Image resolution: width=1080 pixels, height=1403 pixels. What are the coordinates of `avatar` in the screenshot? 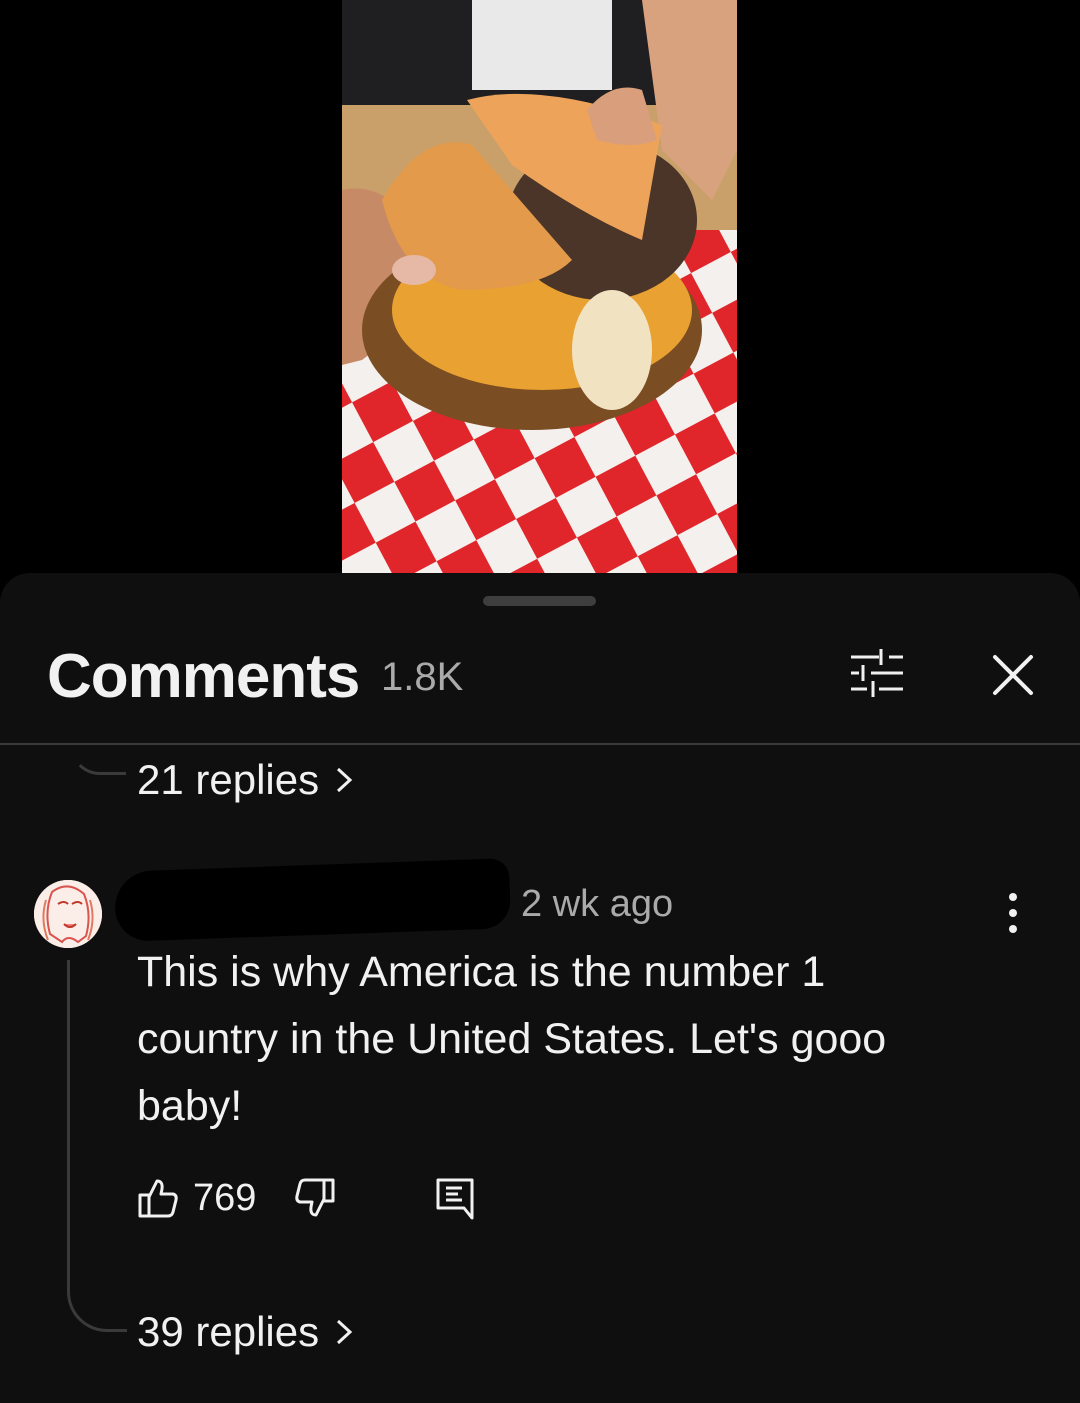 It's located at (68, 914).